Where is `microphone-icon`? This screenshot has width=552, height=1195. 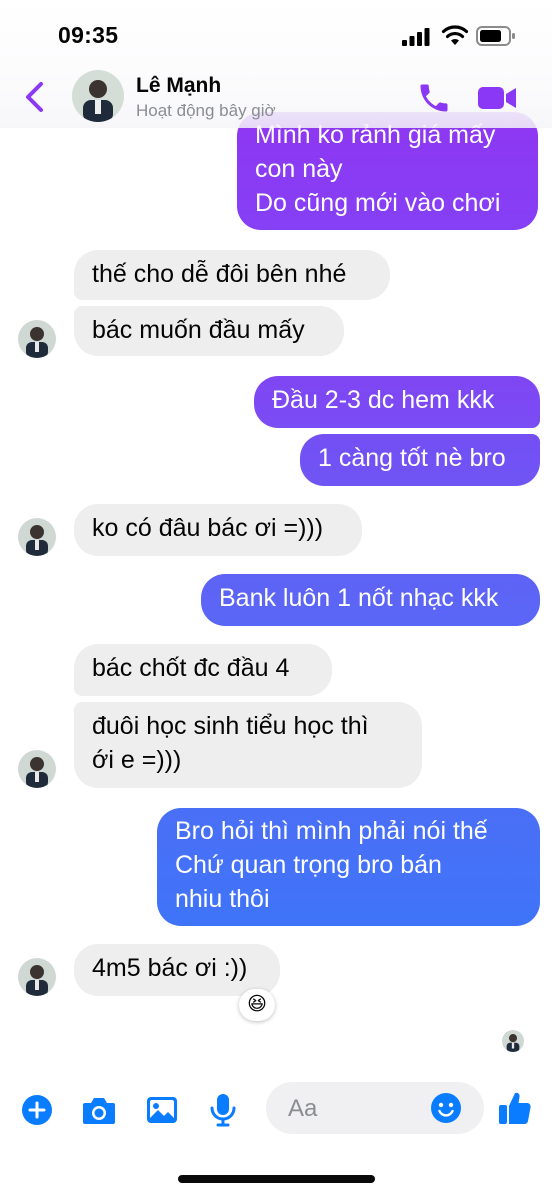 microphone-icon is located at coordinates (223, 1110).